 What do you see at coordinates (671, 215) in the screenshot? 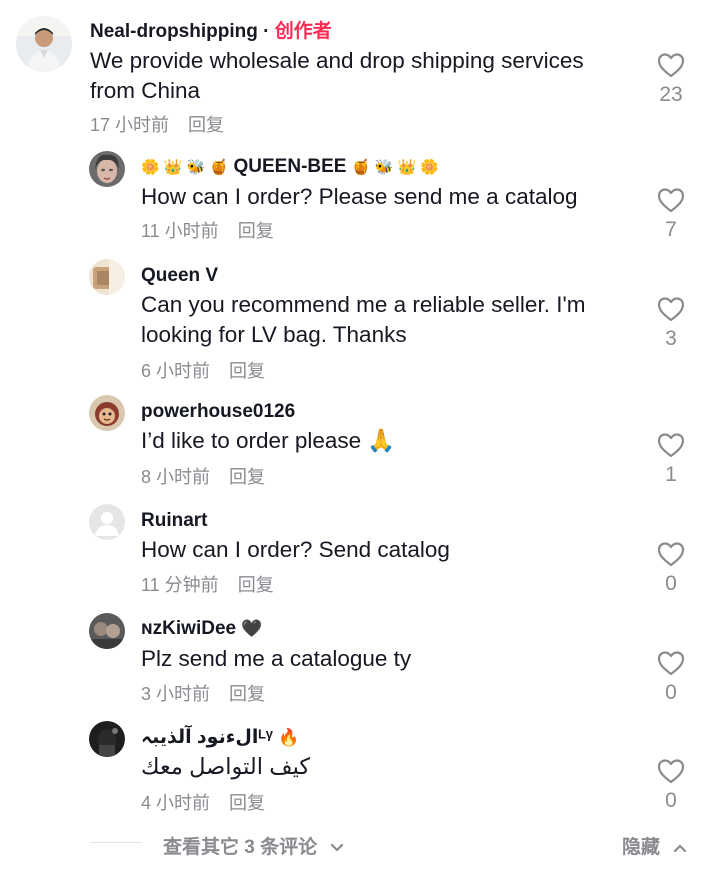
I see `like-button: 7` at bounding box center [671, 215].